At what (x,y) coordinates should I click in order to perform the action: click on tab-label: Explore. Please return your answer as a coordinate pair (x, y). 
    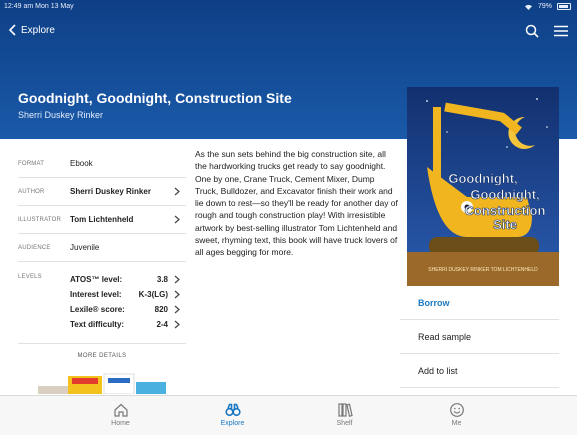
    Looking at the image, I should click on (232, 423).